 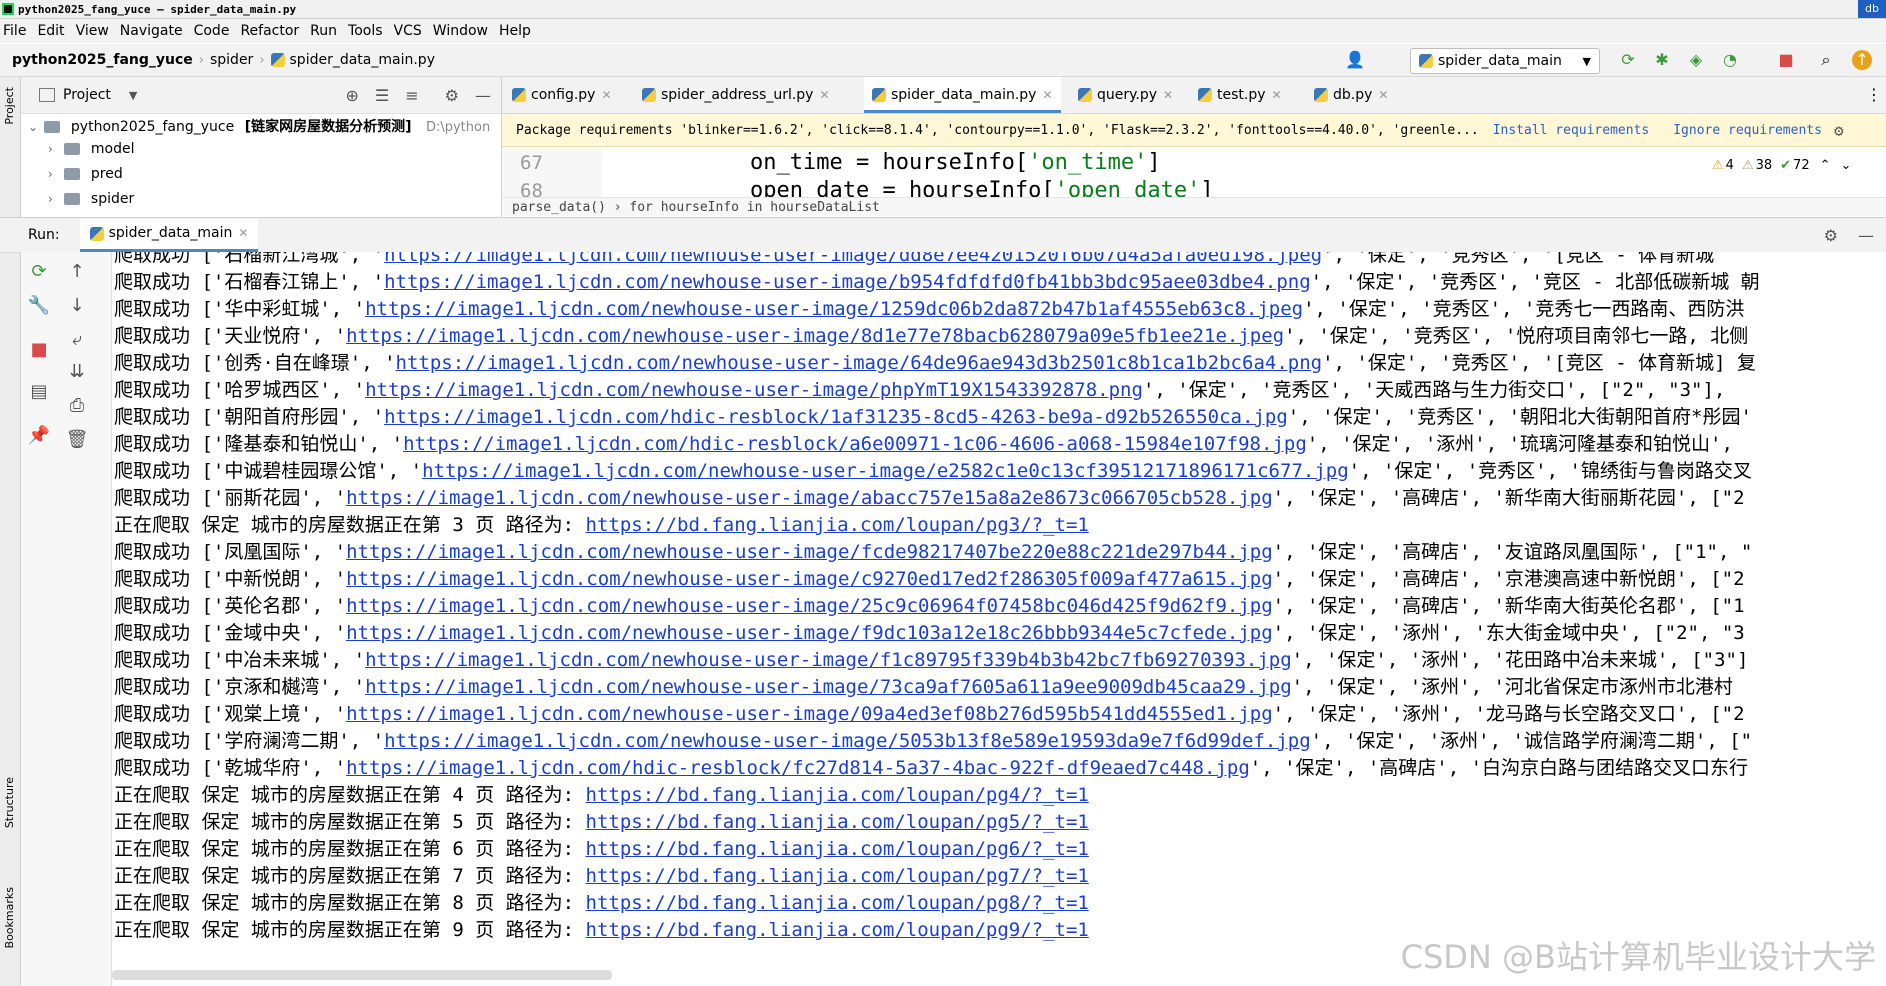 What do you see at coordinates (1571, 130) in the screenshot?
I see `install-requirements-link: Install requirements` at bounding box center [1571, 130].